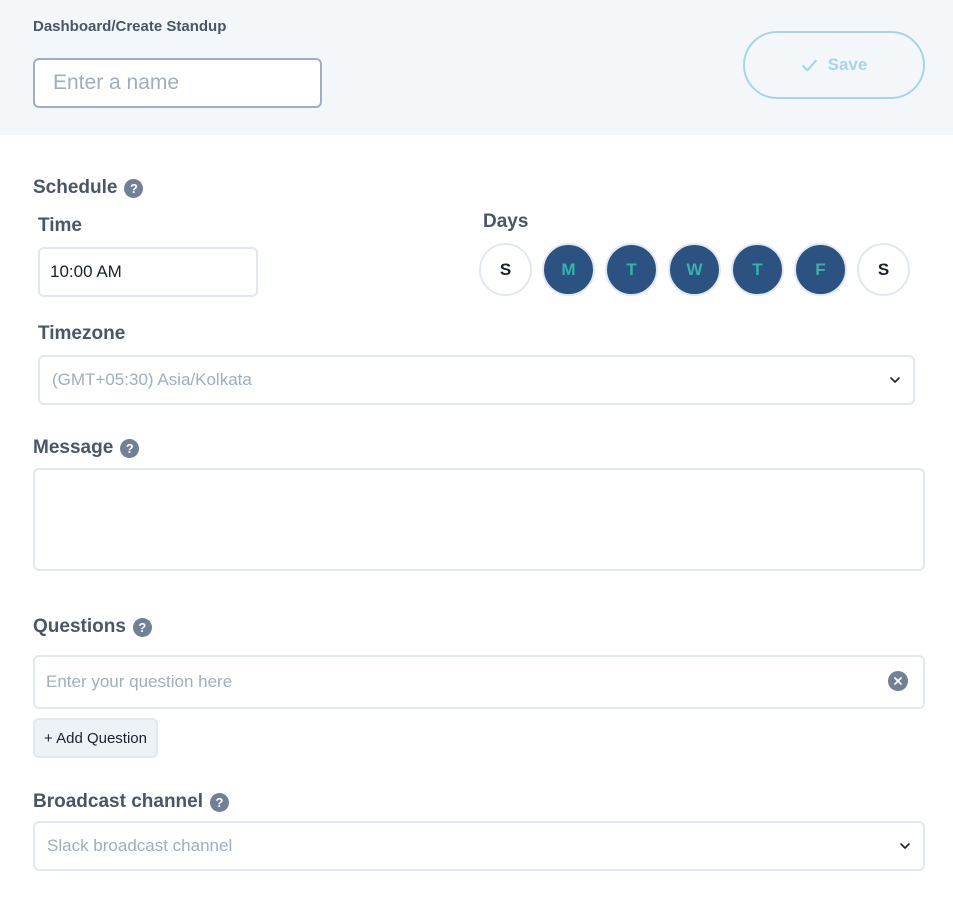 Image resolution: width=953 pixels, height=903 pixels. I want to click on time-input, so click(148, 272).